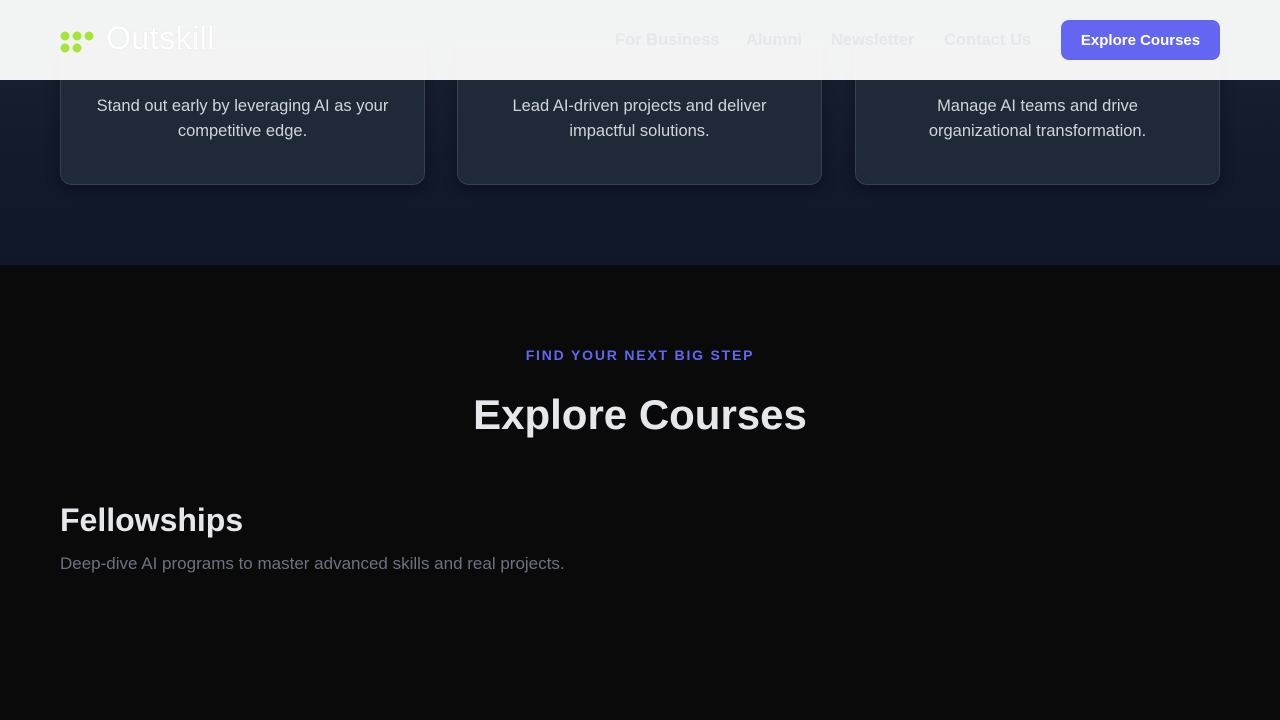 The image size is (1280, 720). Describe the element at coordinates (667, 40) in the screenshot. I see `nav-for-business: For Business` at that location.